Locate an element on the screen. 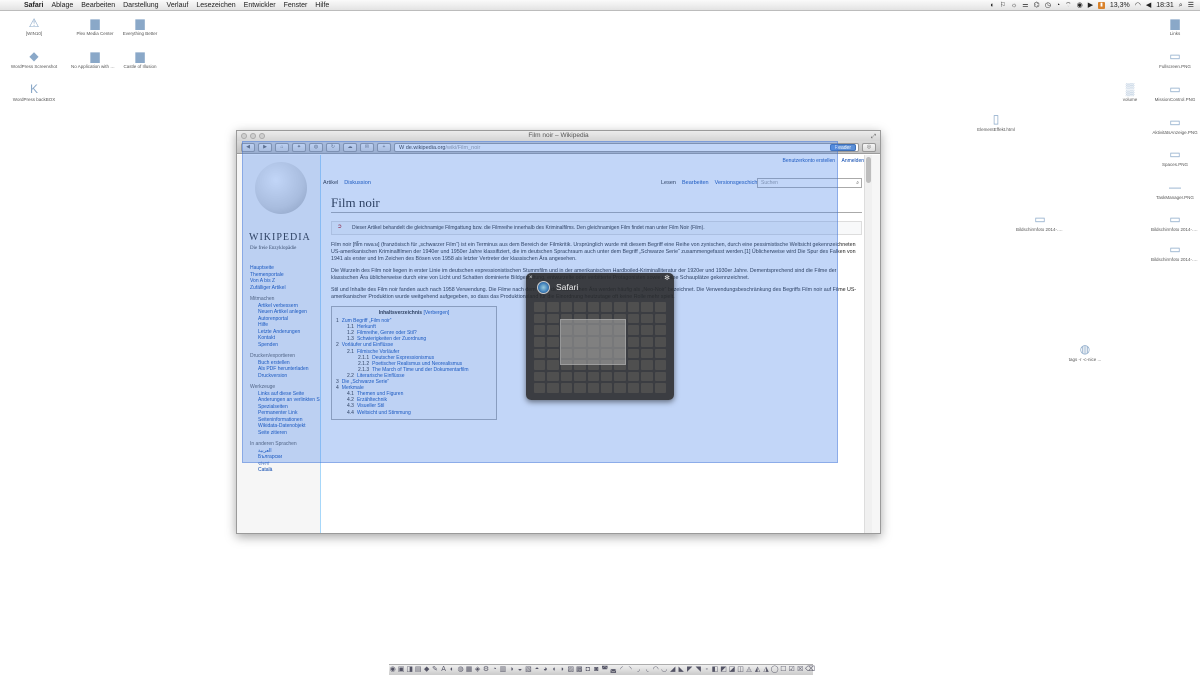 The height and width of the screenshot is (675, 1200). status-item-icon: ◷ is located at coordinates (1048, 5).